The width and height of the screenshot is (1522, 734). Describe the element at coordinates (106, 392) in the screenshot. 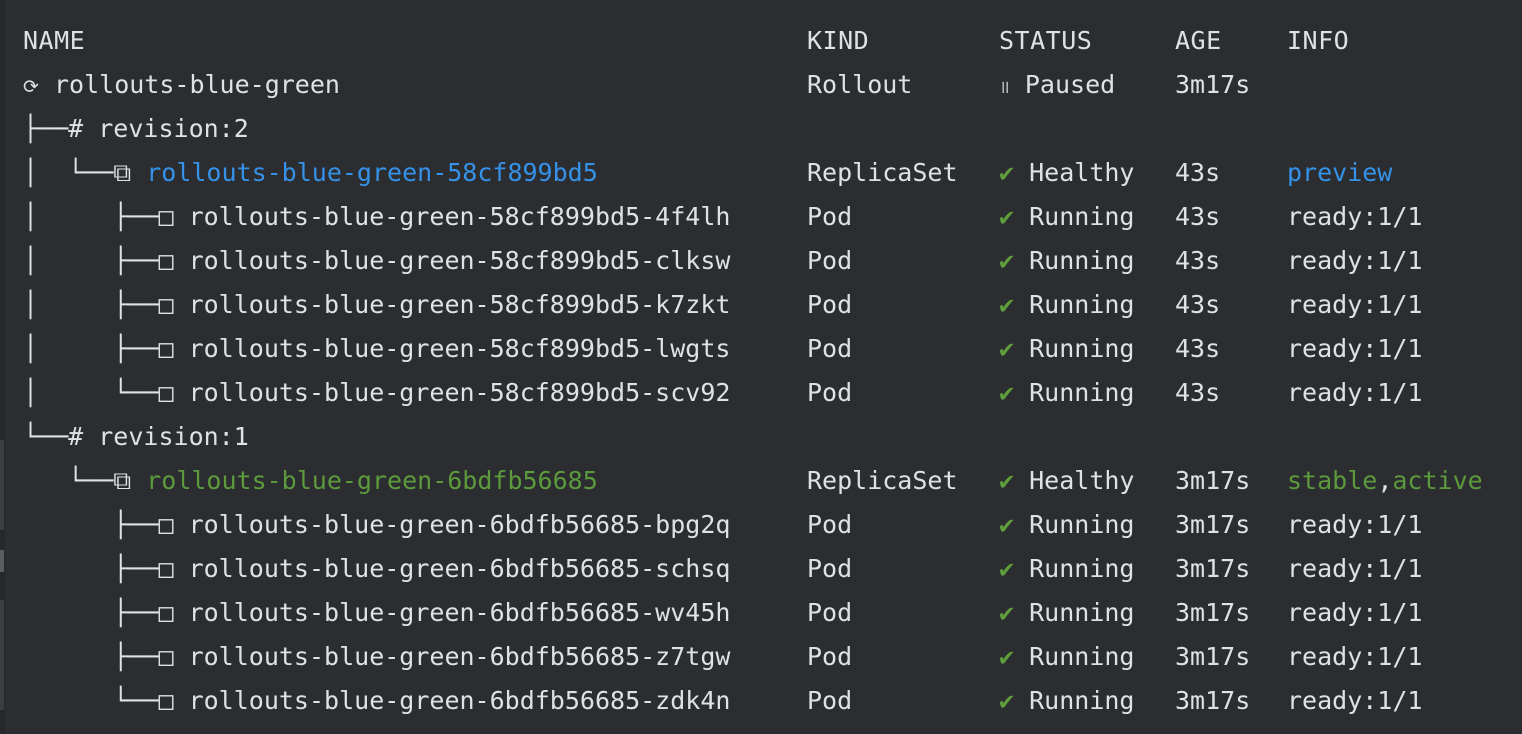

I see `pod-icon: │ └──□` at that location.